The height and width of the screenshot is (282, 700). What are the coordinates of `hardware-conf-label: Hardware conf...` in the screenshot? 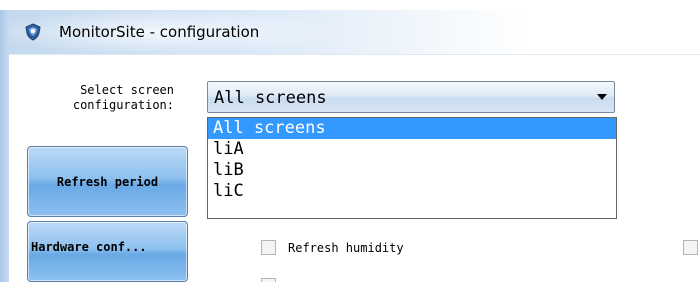 It's located at (89, 247).